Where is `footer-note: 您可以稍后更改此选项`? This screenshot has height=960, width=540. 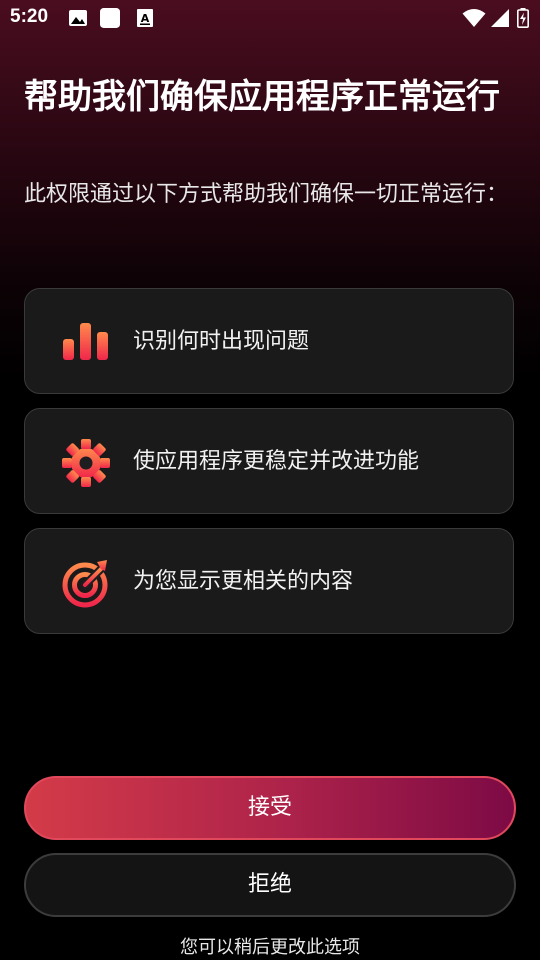
footer-note: 您可以稍后更改此选项 is located at coordinates (270, 947).